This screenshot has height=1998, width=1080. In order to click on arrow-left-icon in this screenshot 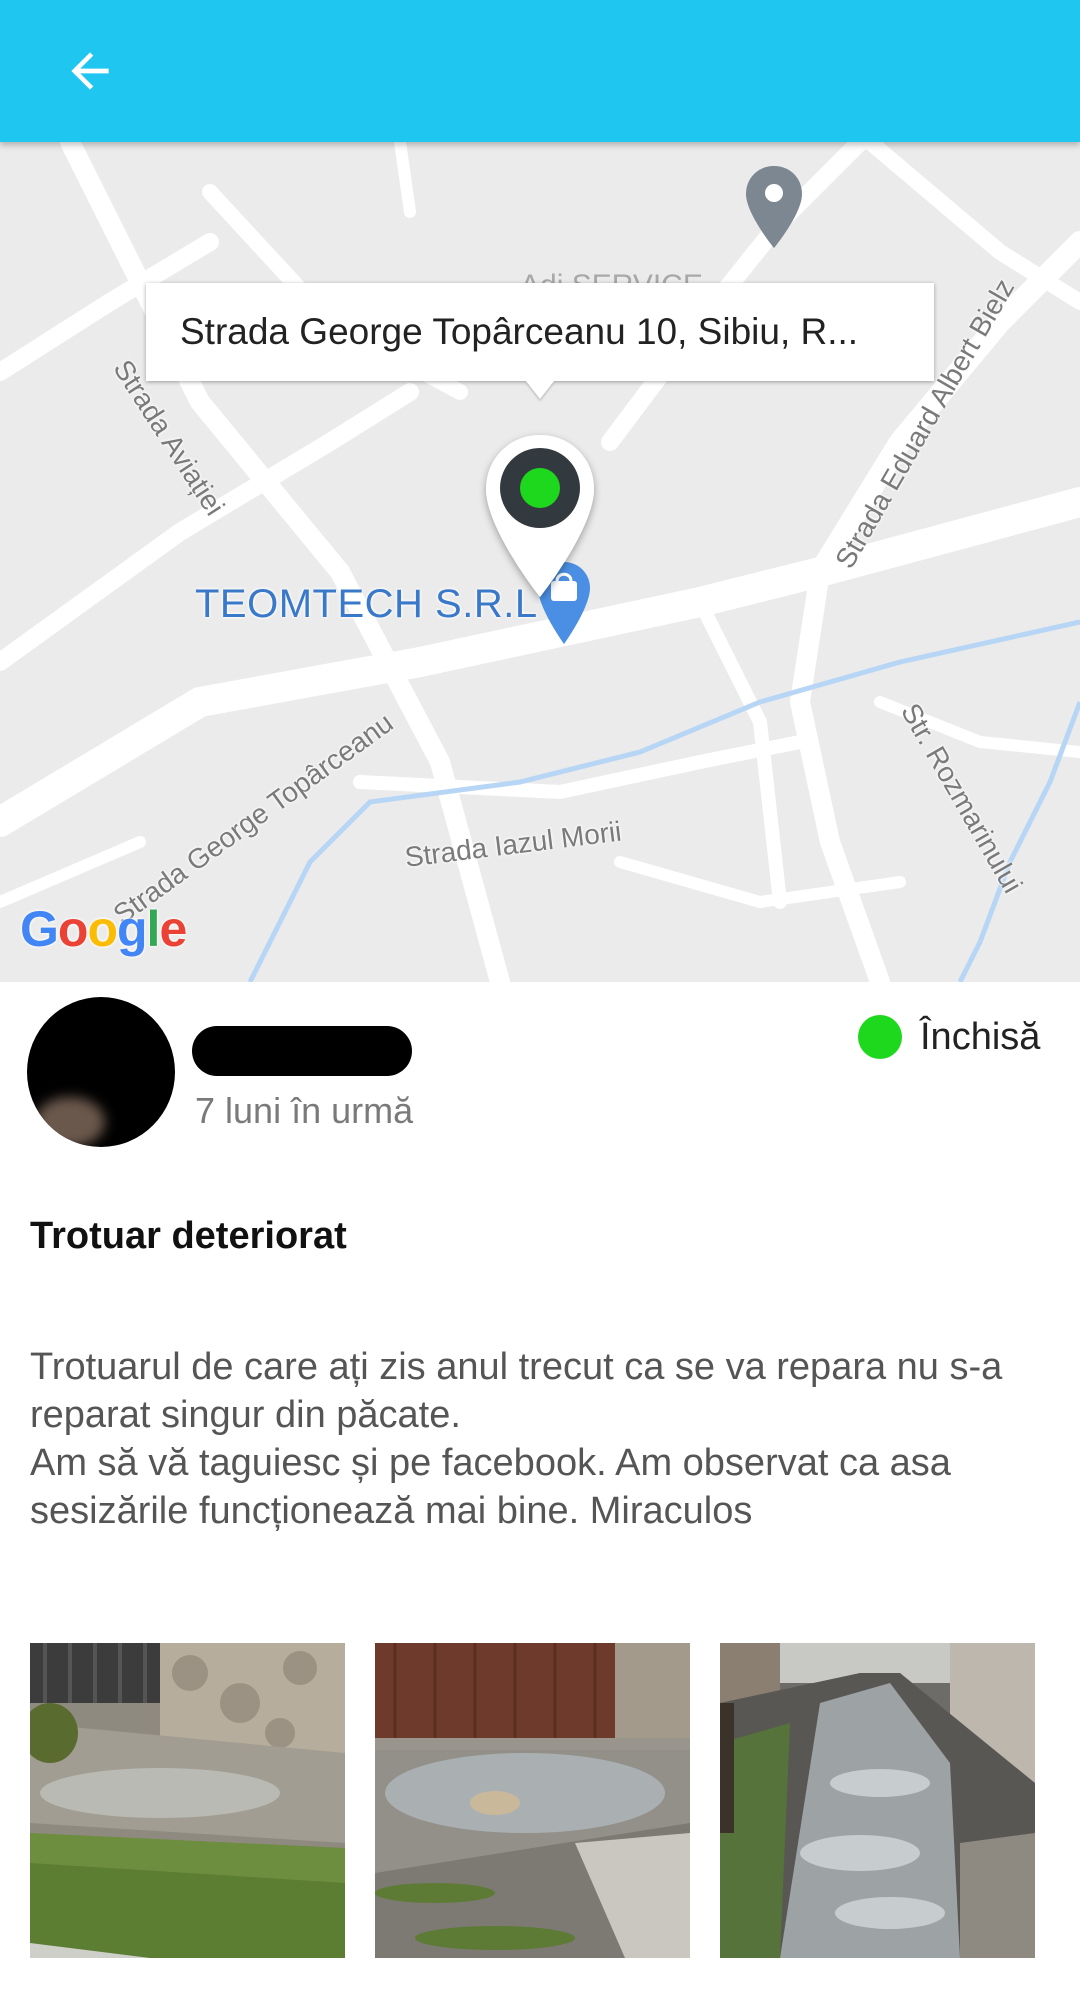, I will do `click(90, 71)`.